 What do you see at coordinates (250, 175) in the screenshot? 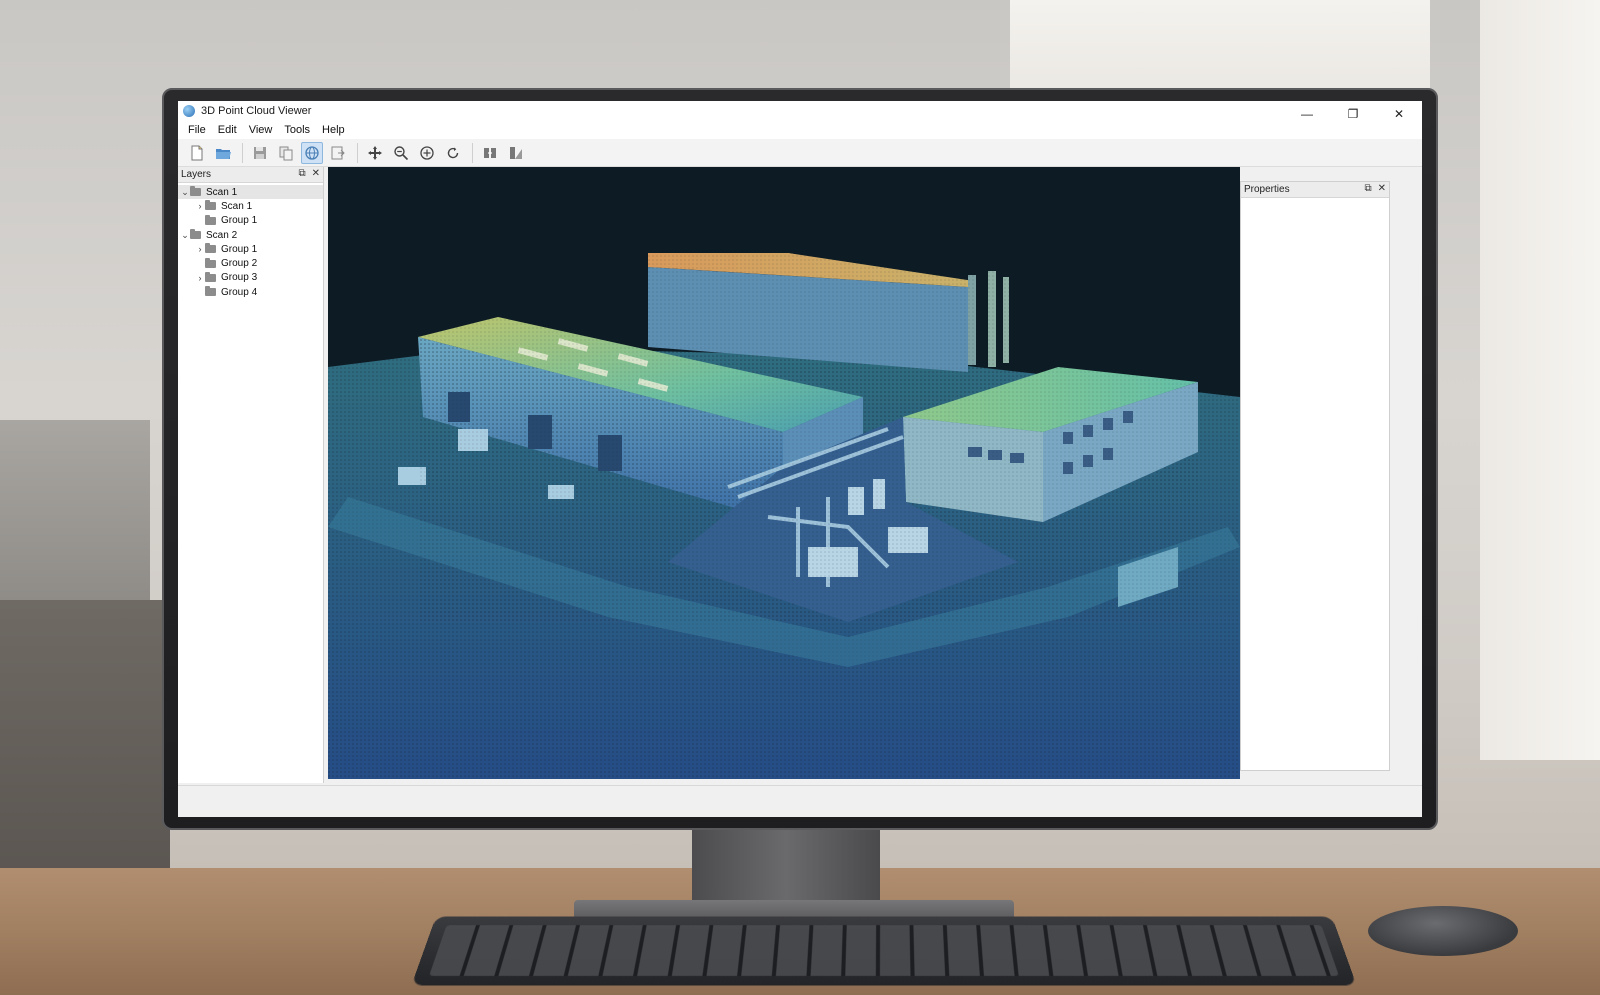
I see `layers-panel-header: Layers ⧉ ✕` at bounding box center [250, 175].